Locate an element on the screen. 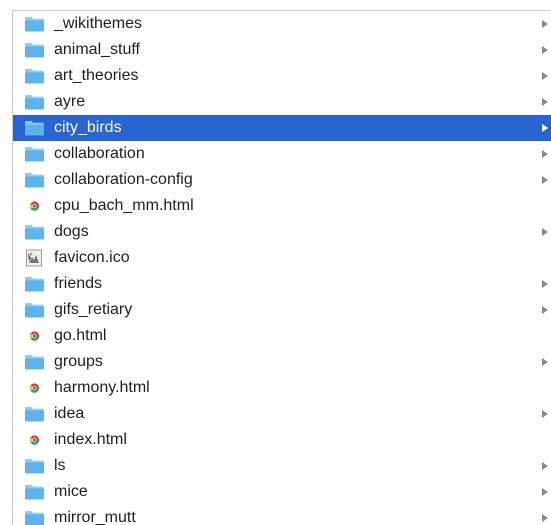  list-item-label: dogs is located at coordinates (71, 231).